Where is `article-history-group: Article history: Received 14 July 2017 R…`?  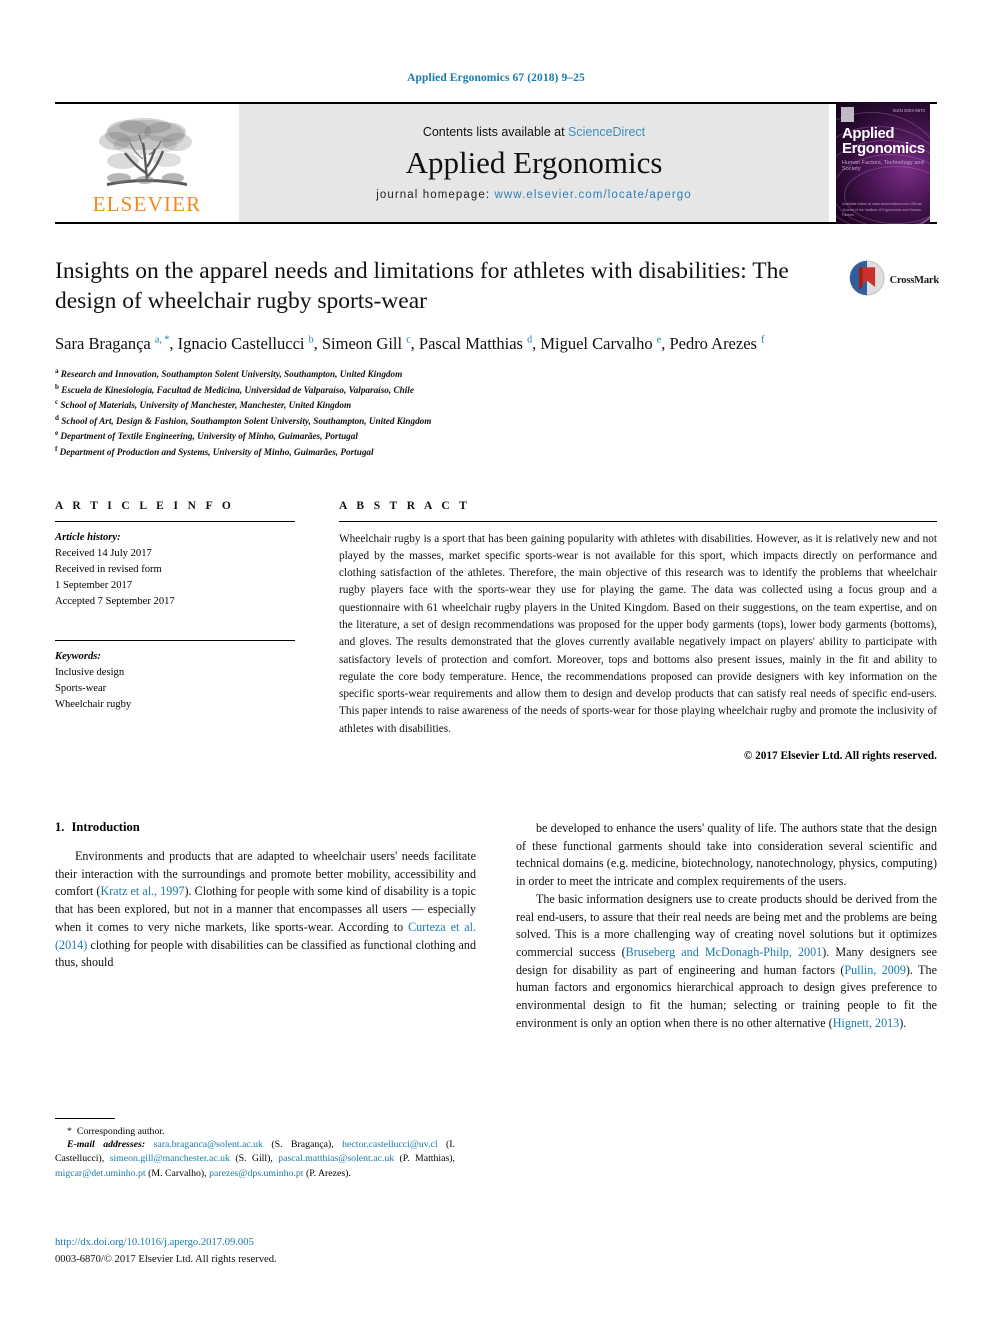
article-history-group: Article history: Received 14 July 2017 R… is located at coordinates (175, 570).